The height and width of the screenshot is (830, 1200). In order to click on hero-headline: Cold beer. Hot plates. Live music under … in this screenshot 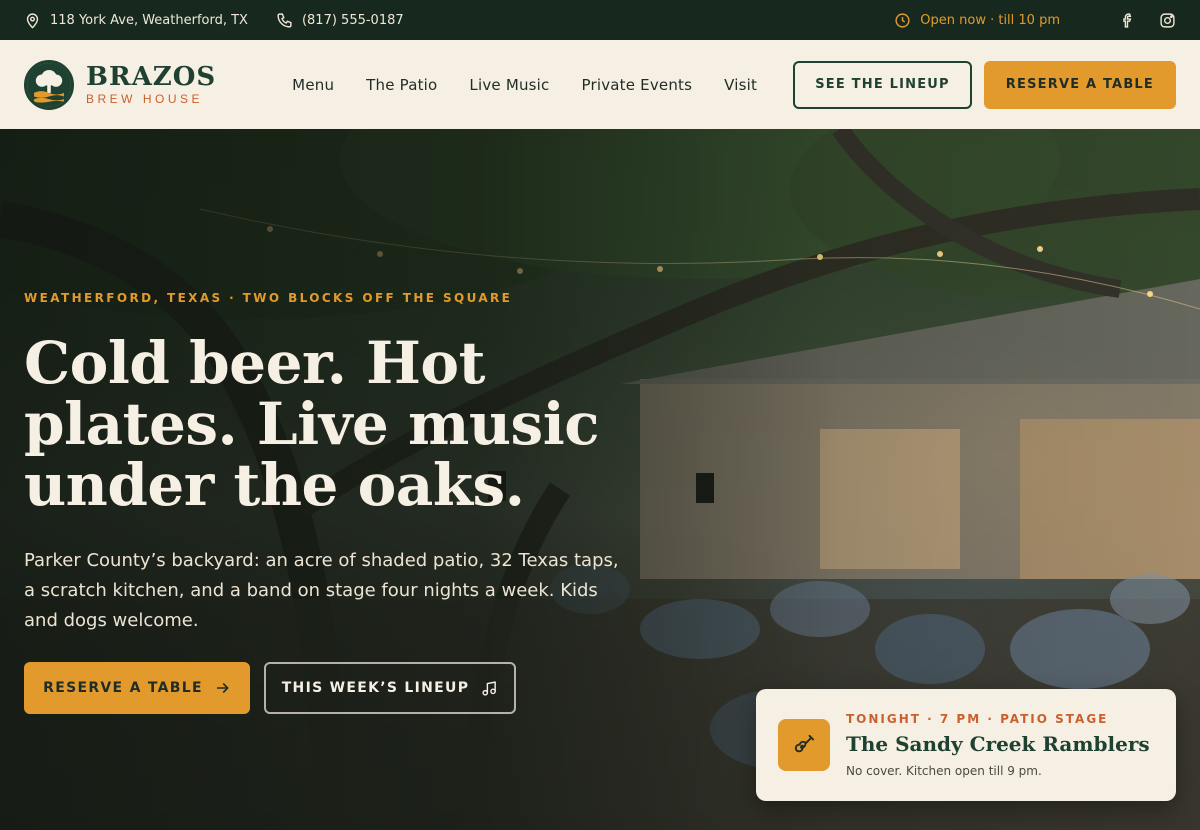, I will do `click(312, 424)`.